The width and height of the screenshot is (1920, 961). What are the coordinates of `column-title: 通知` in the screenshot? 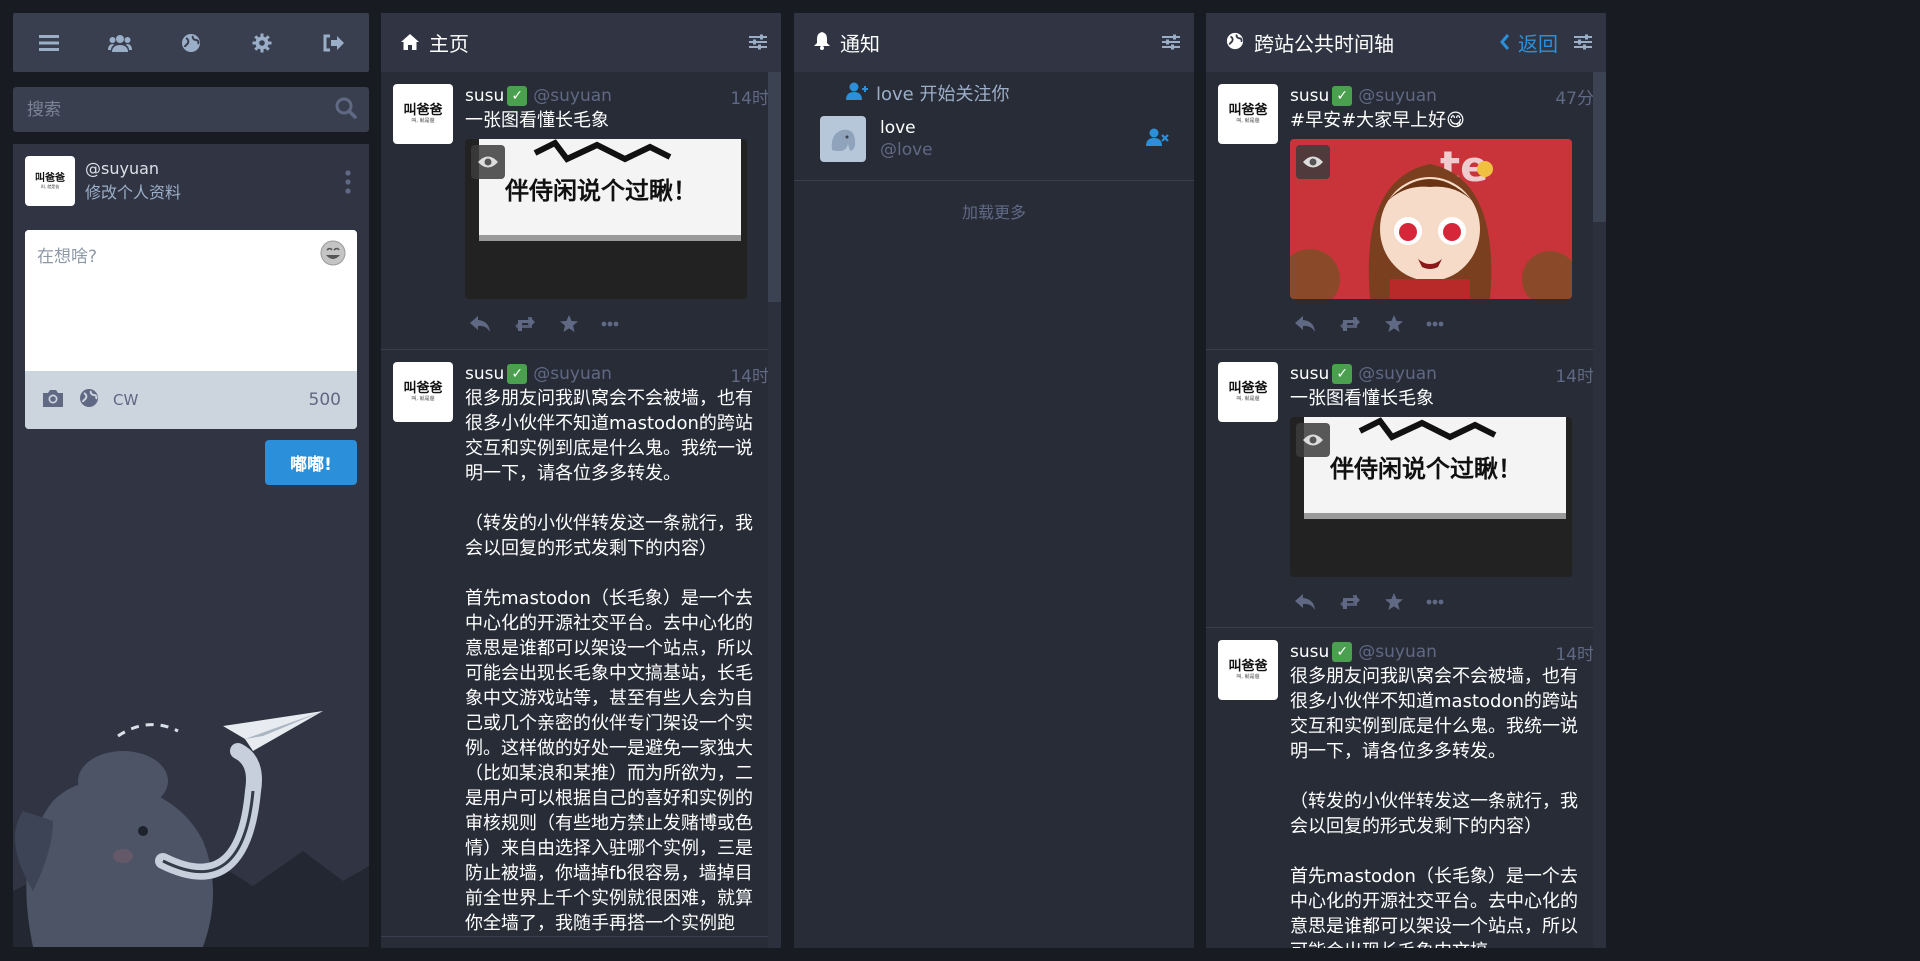 It's located at (860, 44).